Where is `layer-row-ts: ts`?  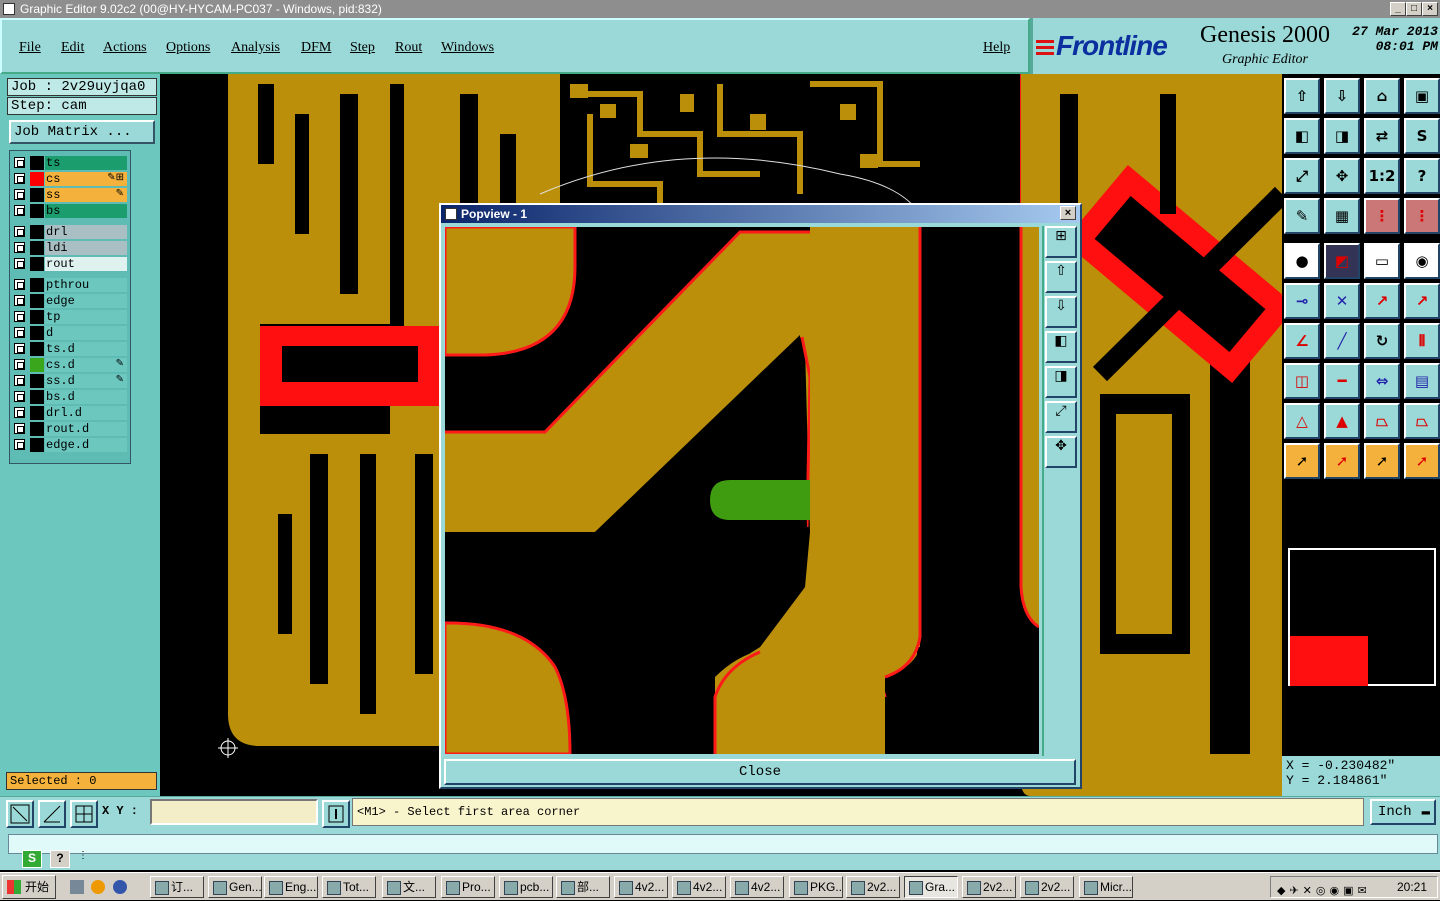
layer-row-ts: ts is located at coordinates (69, 163).